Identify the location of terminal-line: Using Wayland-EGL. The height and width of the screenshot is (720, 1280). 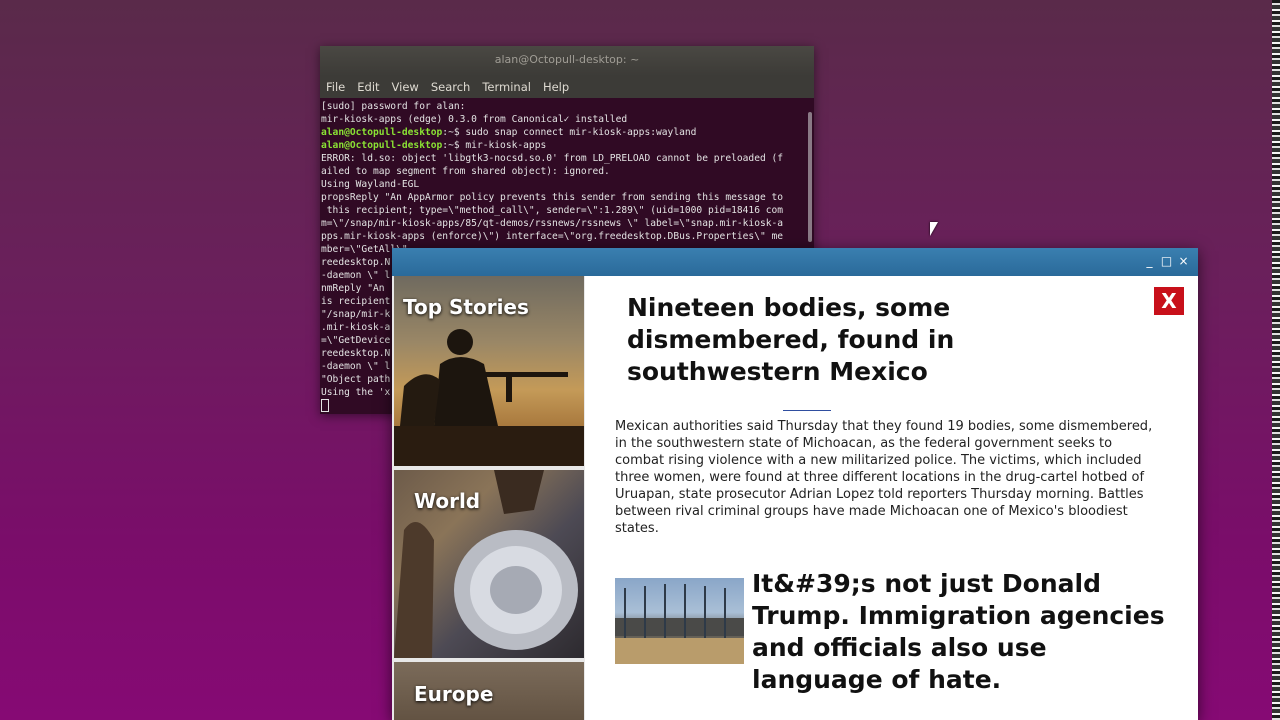
(370, 184).